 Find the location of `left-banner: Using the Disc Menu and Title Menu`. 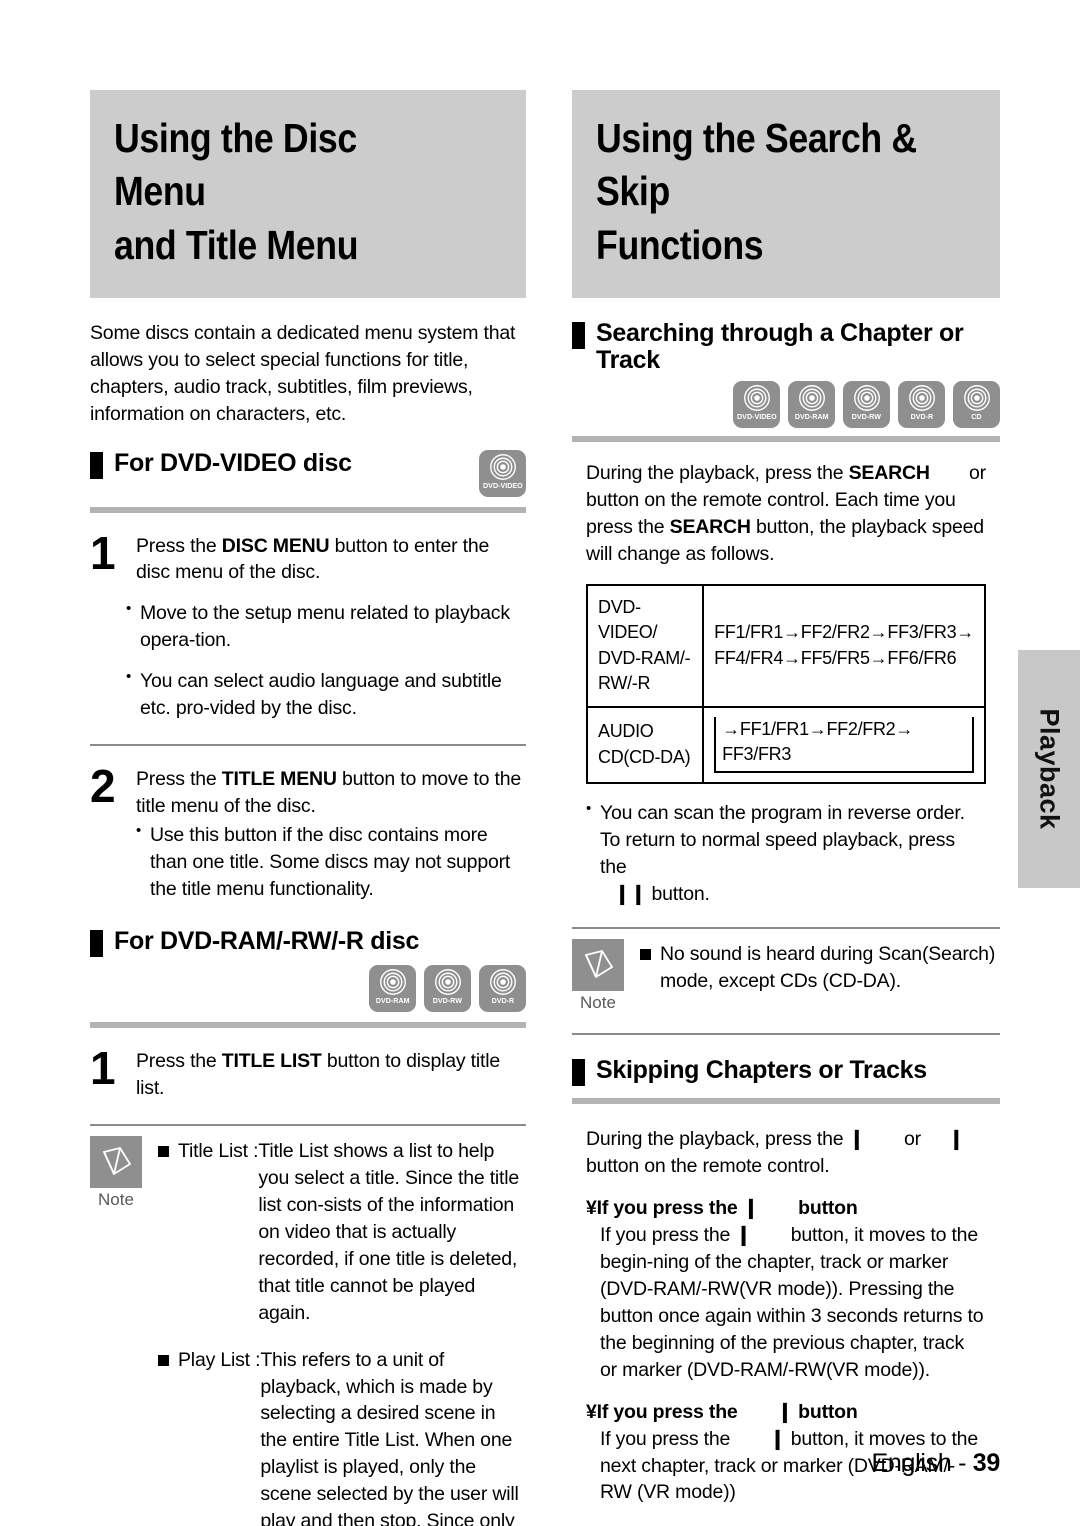

left-banner: Using the Disc Menu and Title Menu is located at coordinates (308, 194).